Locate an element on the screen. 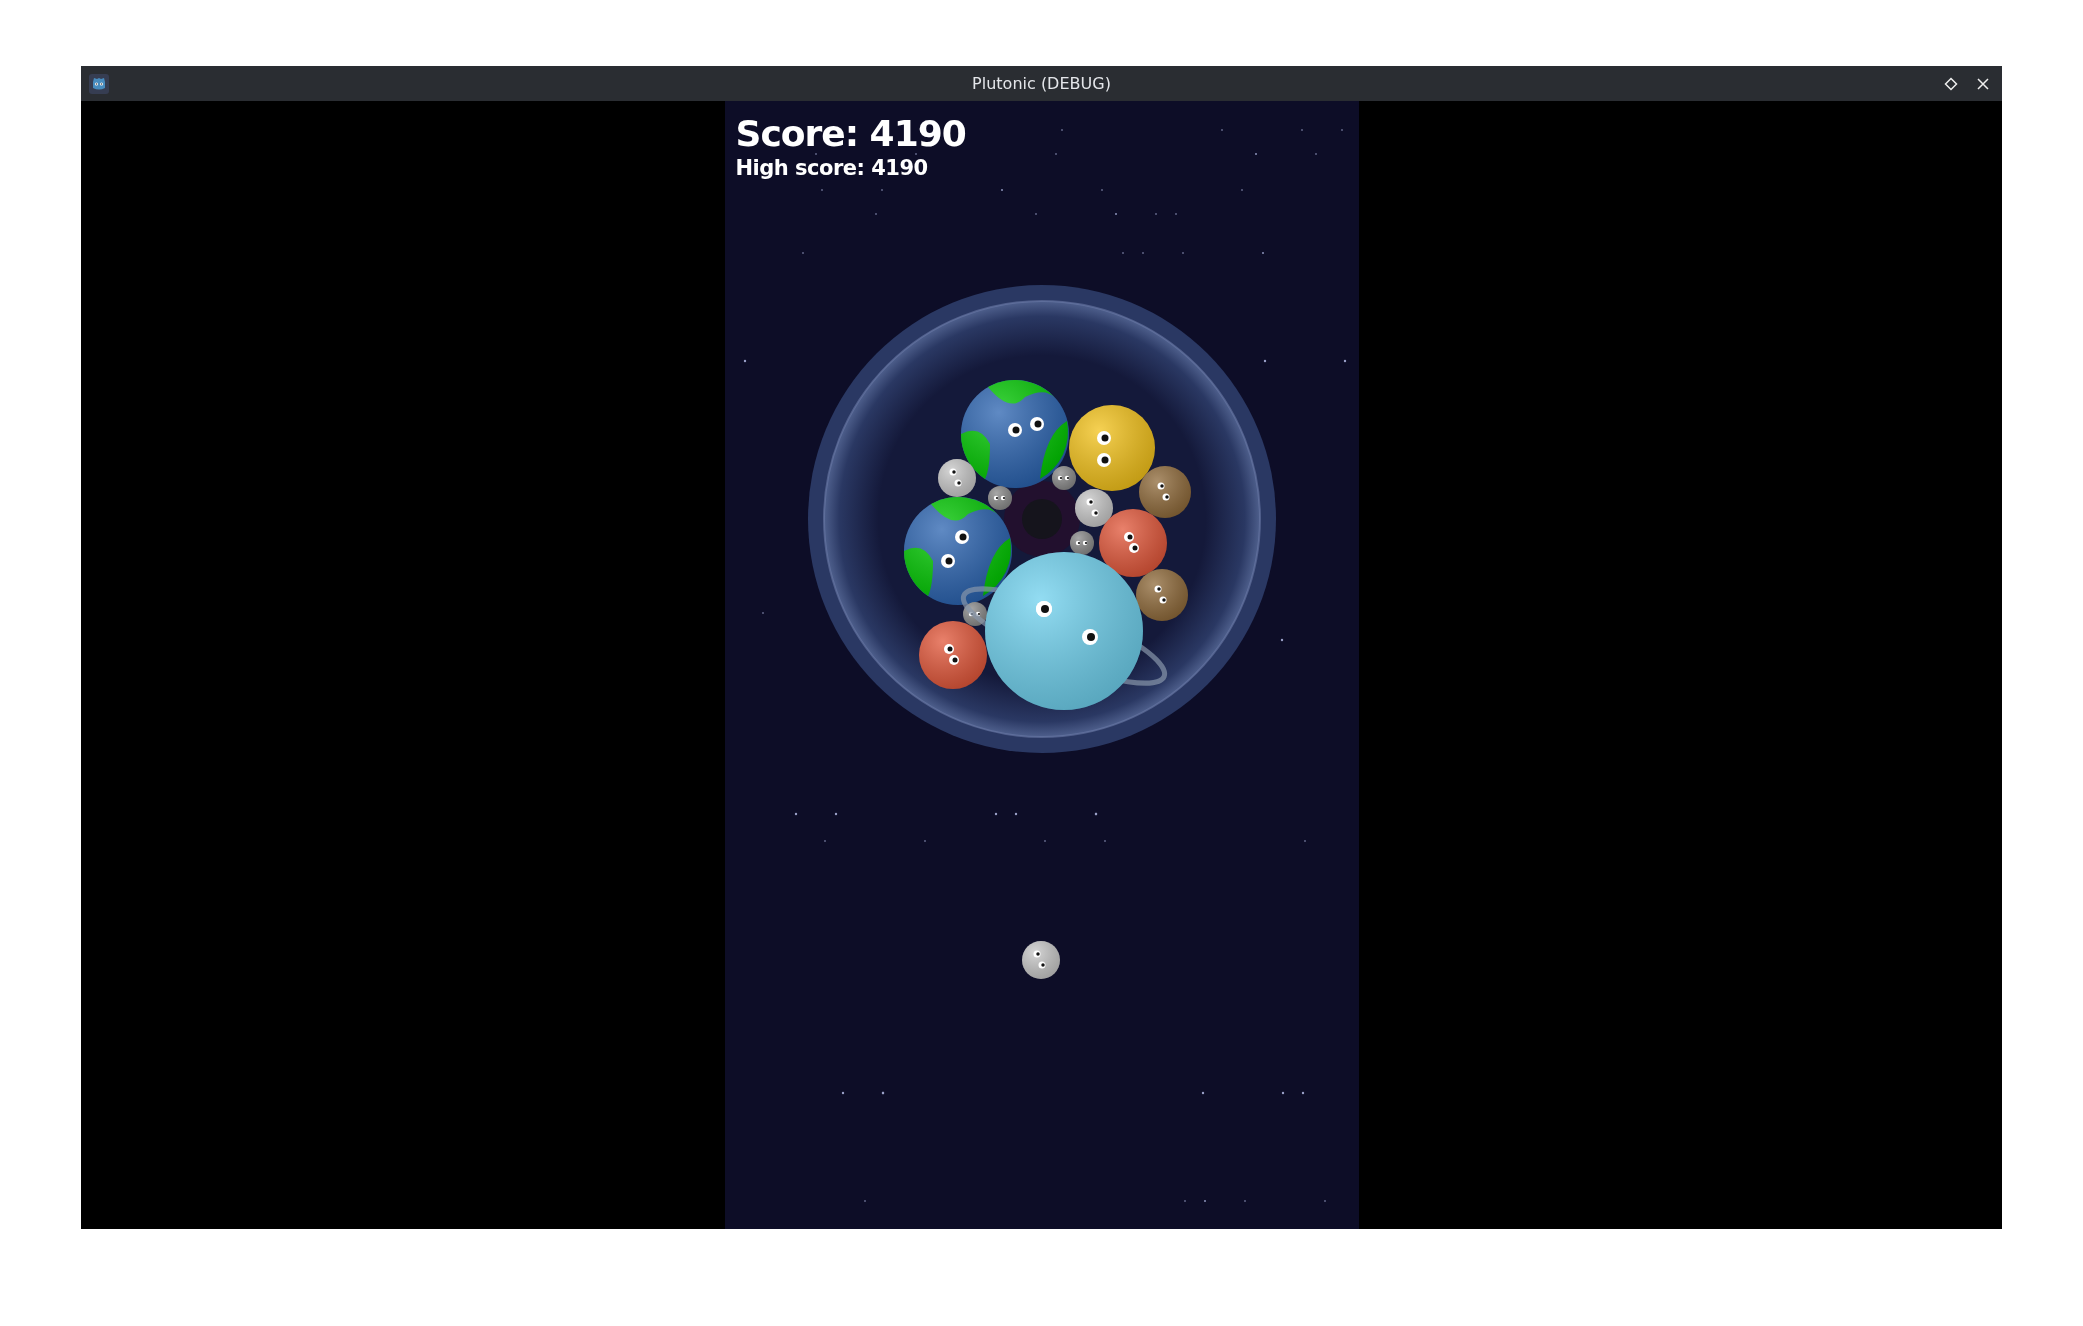  app-logo-icon is located at coordinates (99, 83).